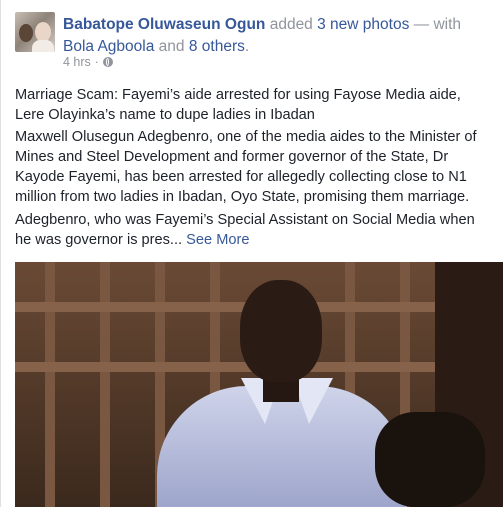  What do you see at coordinates (217, 240) in the screenshot?
I see `see-more-link: See More` at bounding box center [217, 240].